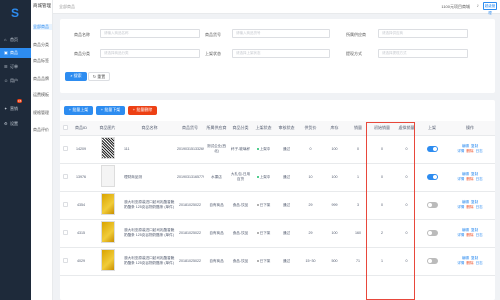 The image size is (500, 300). Describe the element at coordinates (358, 128) in the screenshot. I see `column-header: 销量` at that location.